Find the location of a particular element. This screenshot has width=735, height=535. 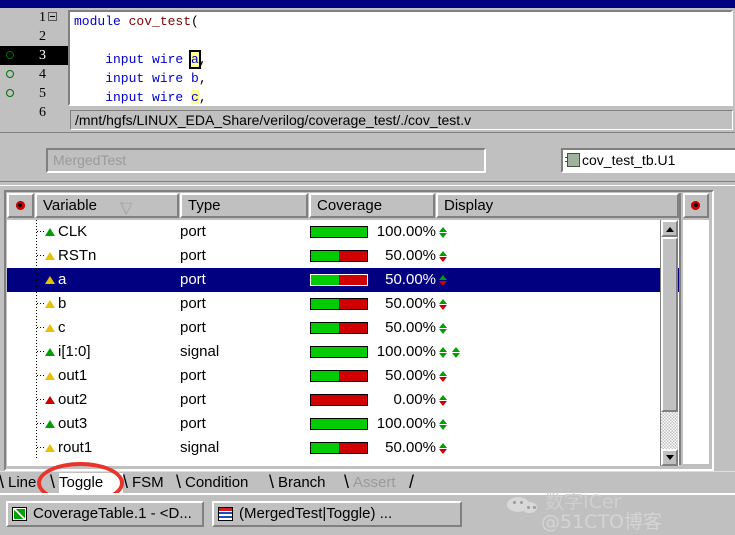

gutter-line-4: 4 is located at coordinates (34, 74).